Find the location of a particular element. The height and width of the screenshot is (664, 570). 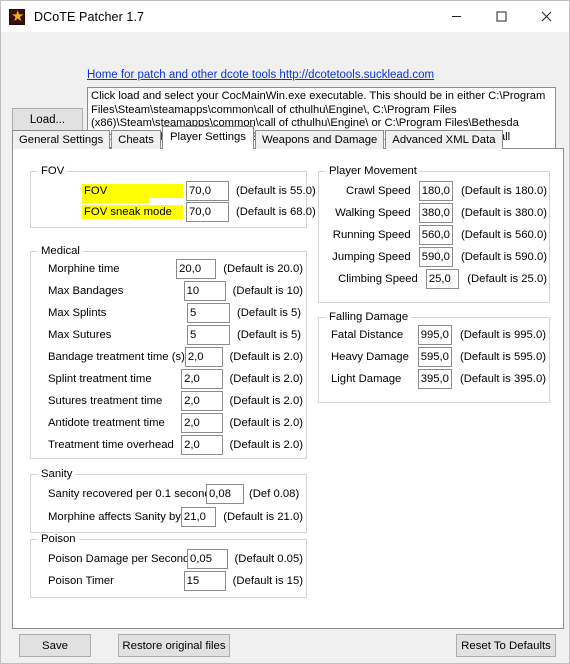

default-max-sutures: (Default is 5) is located at coordinates (269, 335).